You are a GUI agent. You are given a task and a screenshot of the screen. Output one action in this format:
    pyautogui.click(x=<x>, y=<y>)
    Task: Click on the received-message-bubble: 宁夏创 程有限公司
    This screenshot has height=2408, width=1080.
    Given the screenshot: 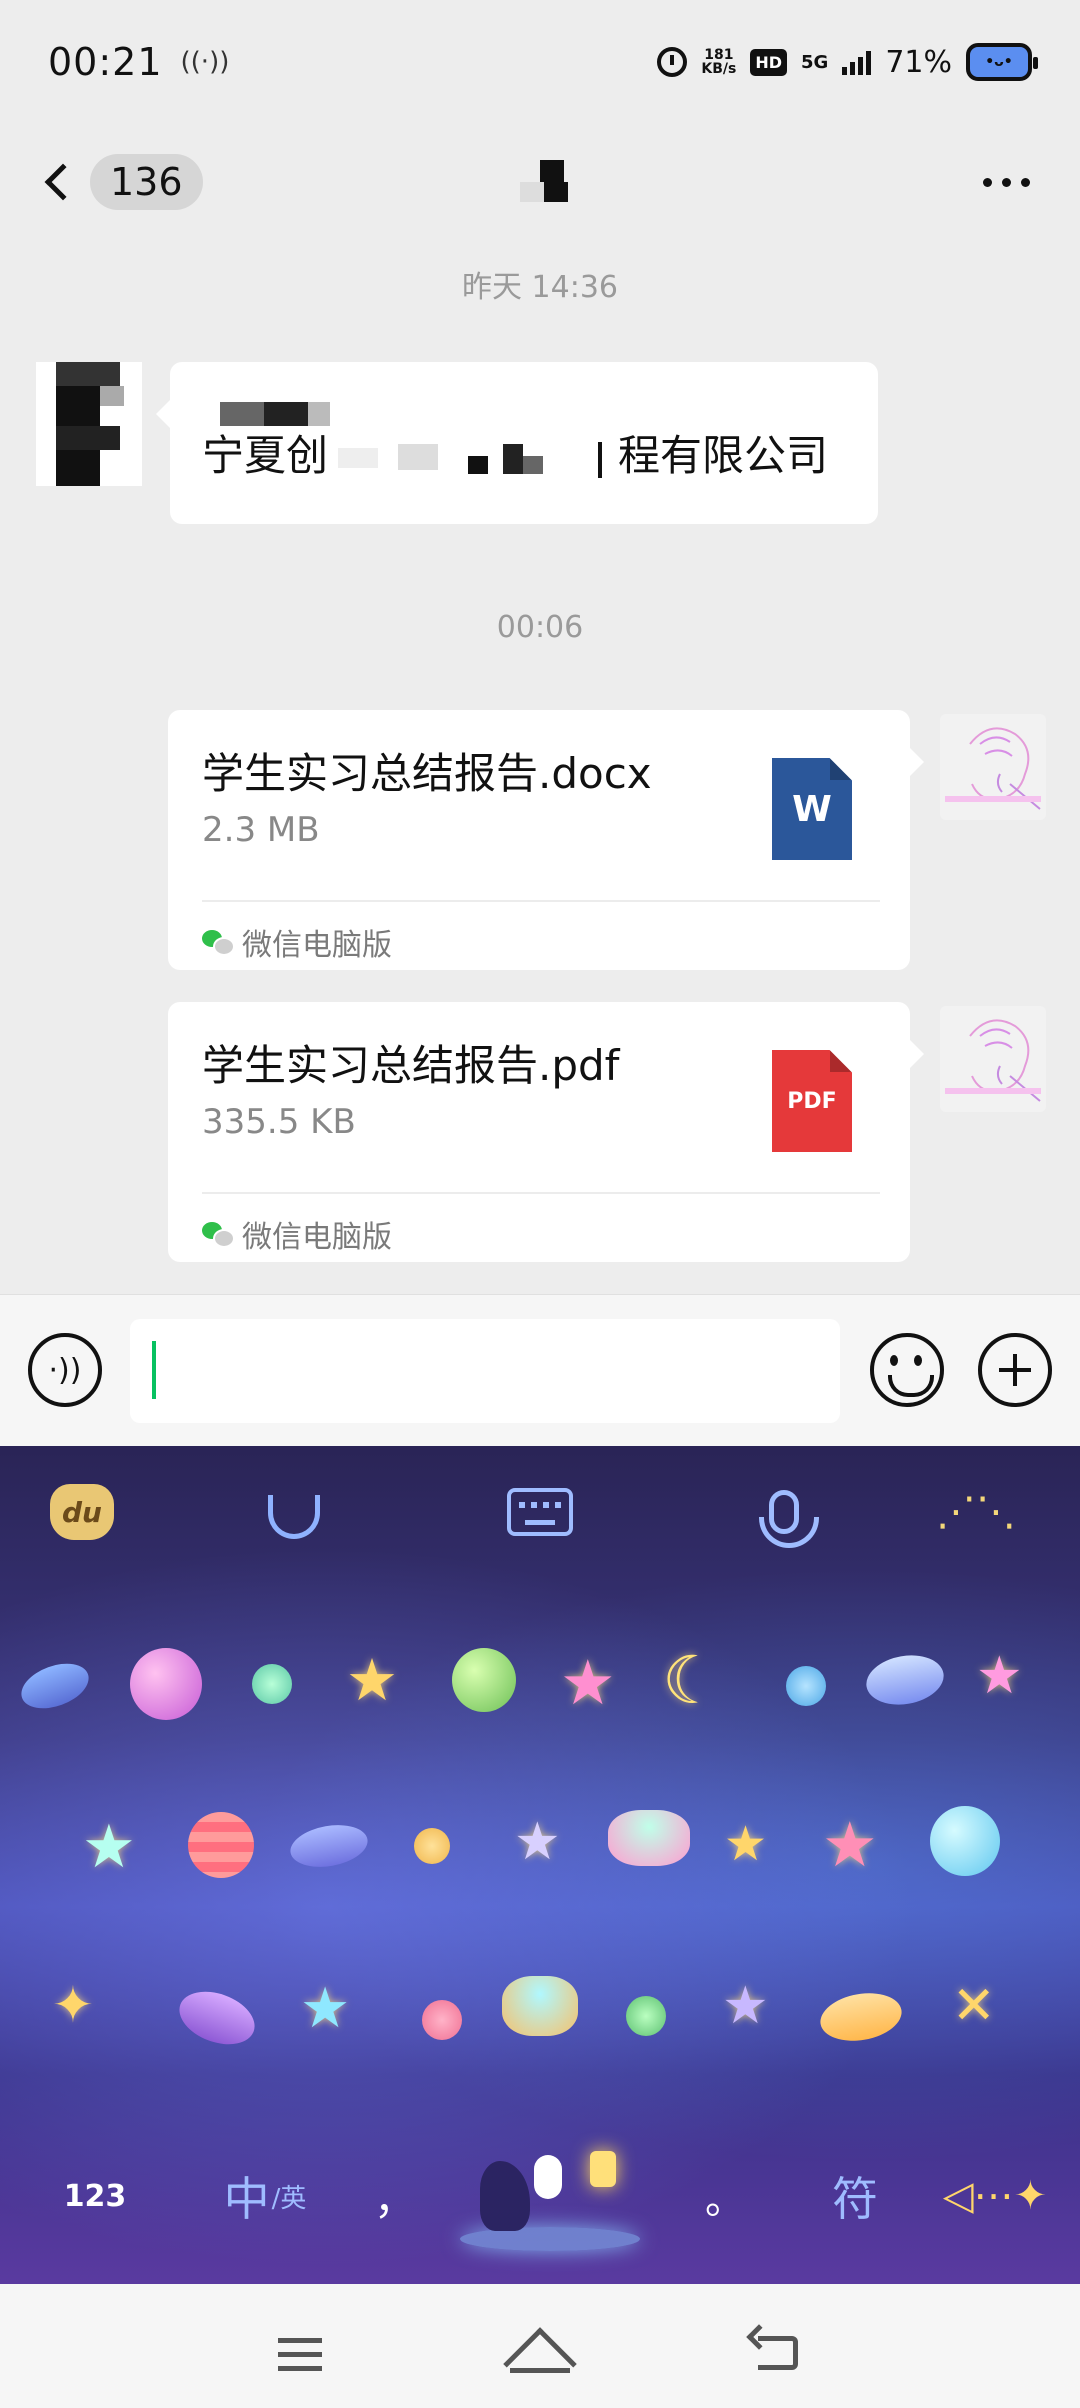 What is the action you would take?
    pyautogui.click(x=517, y=443)
    